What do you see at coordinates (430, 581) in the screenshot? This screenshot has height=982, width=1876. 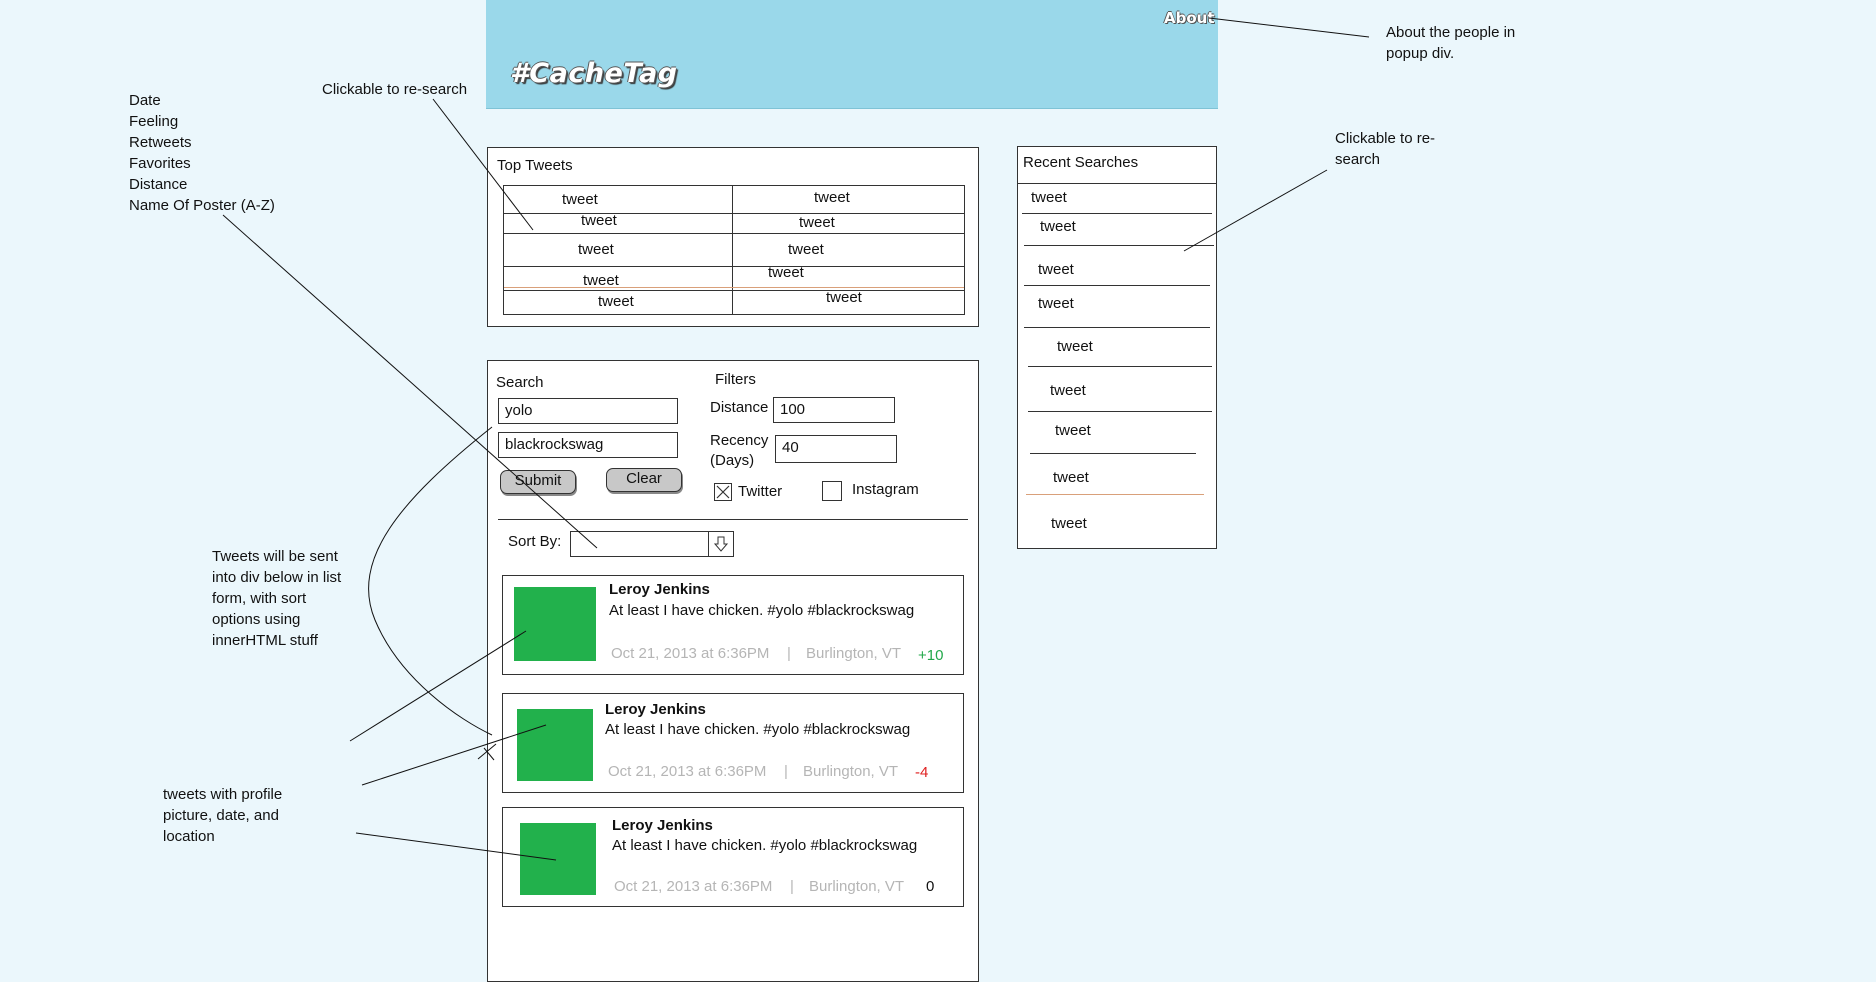 I see `tweets-list-annotation-line` at bounding box center [430, 581].